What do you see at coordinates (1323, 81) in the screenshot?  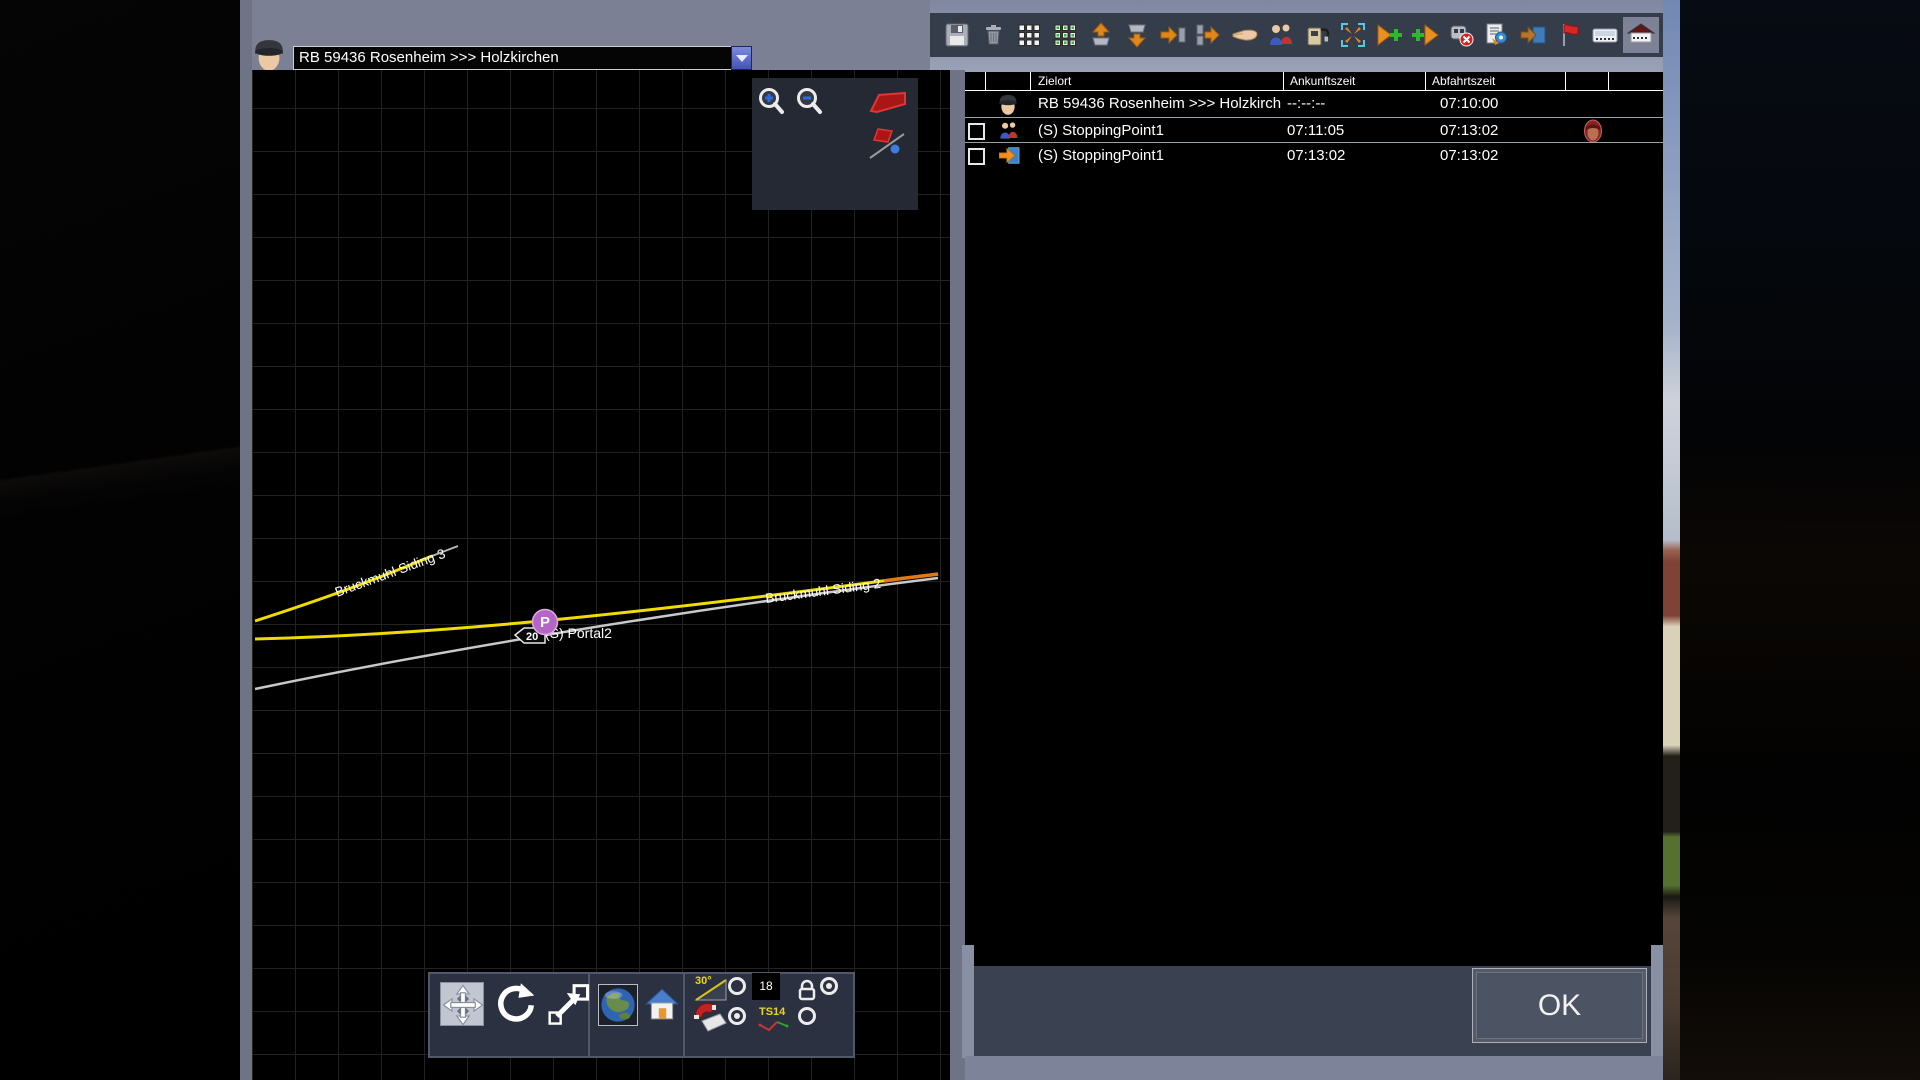 I see `column-header-ankunftszeit: Ankunftszeit` at bounding box center [1323, 81].